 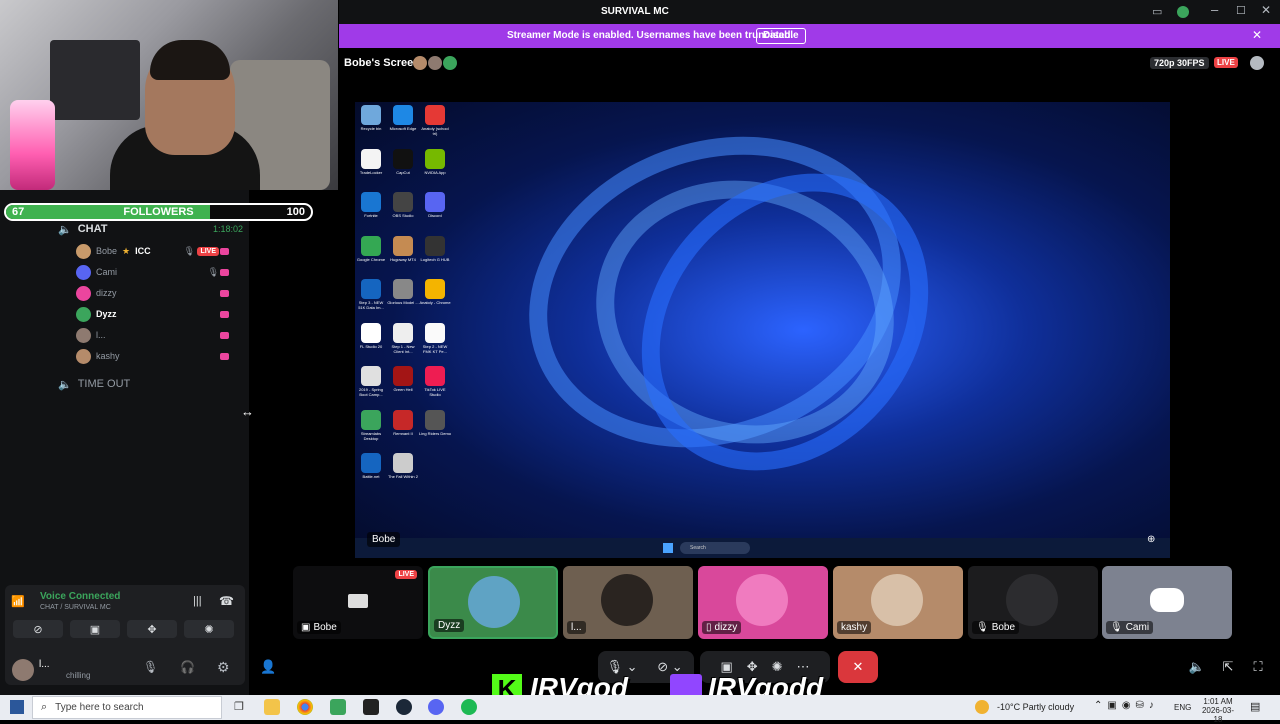 What do you see at coordinates (1126, 705) in the screenshot?
I see `system-tray-icons: ⌃▣◉⛁♪` at bounding box center [1126, 705].